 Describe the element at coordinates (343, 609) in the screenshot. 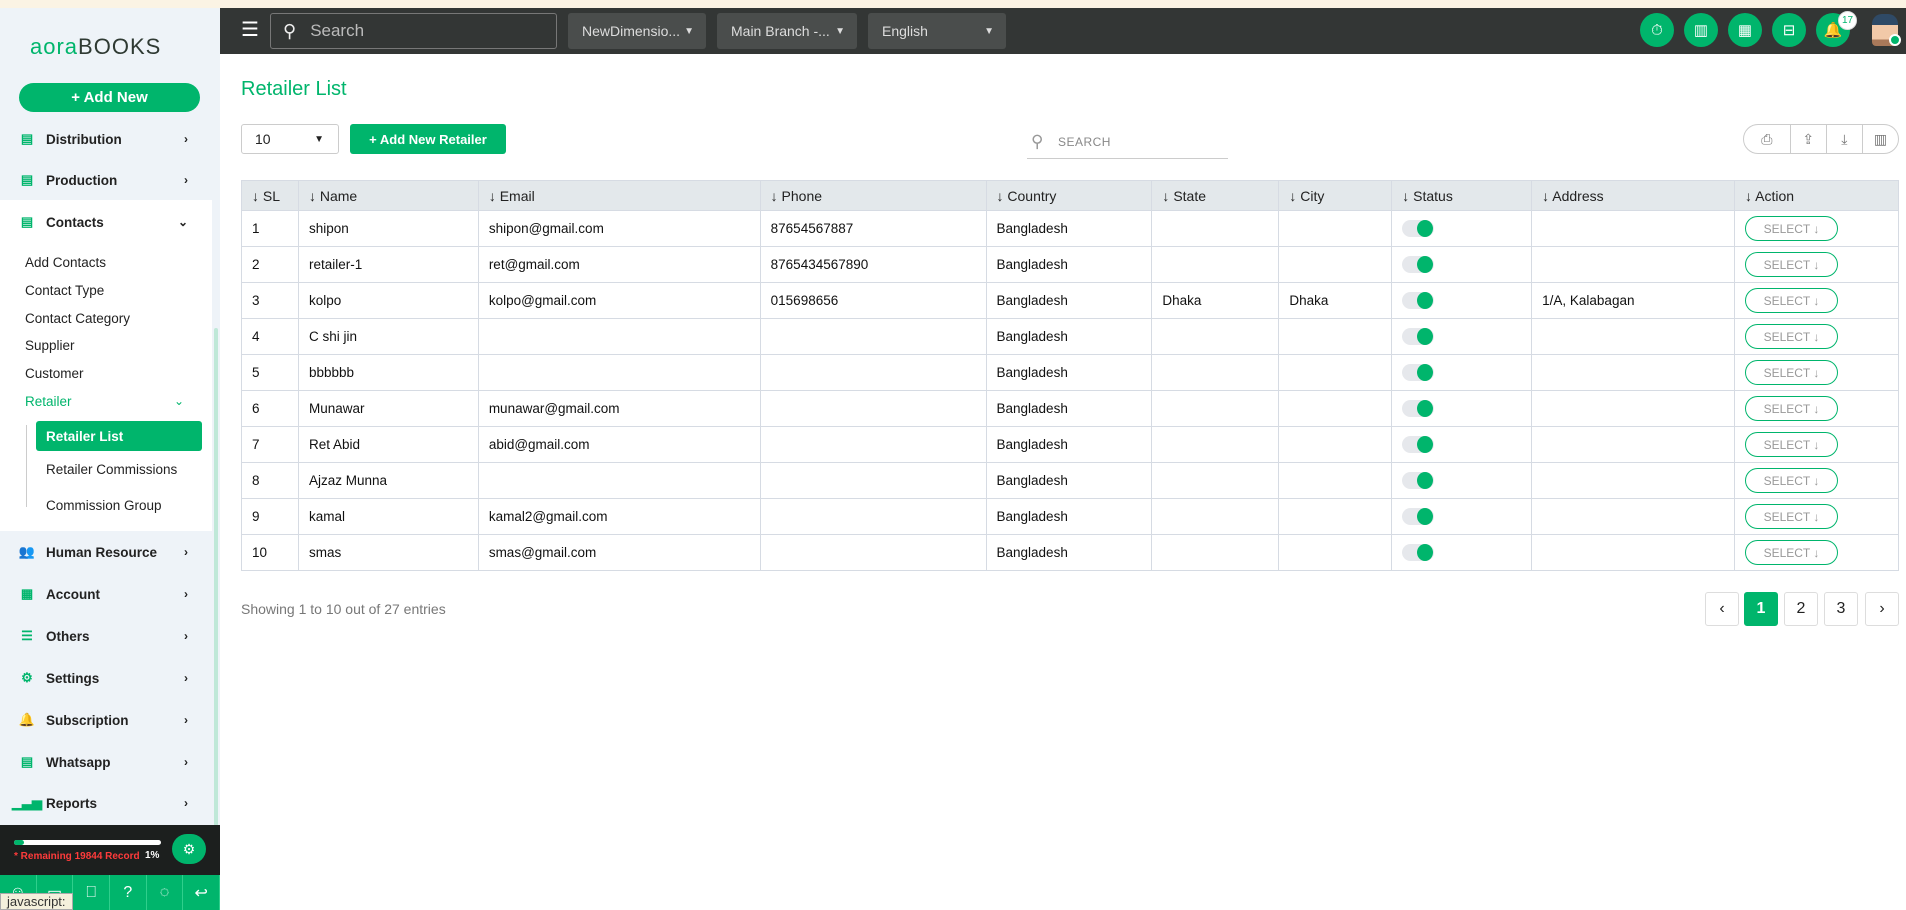

I see `entries-info: Showing 1 to 10 out of 27 entries` at that location.